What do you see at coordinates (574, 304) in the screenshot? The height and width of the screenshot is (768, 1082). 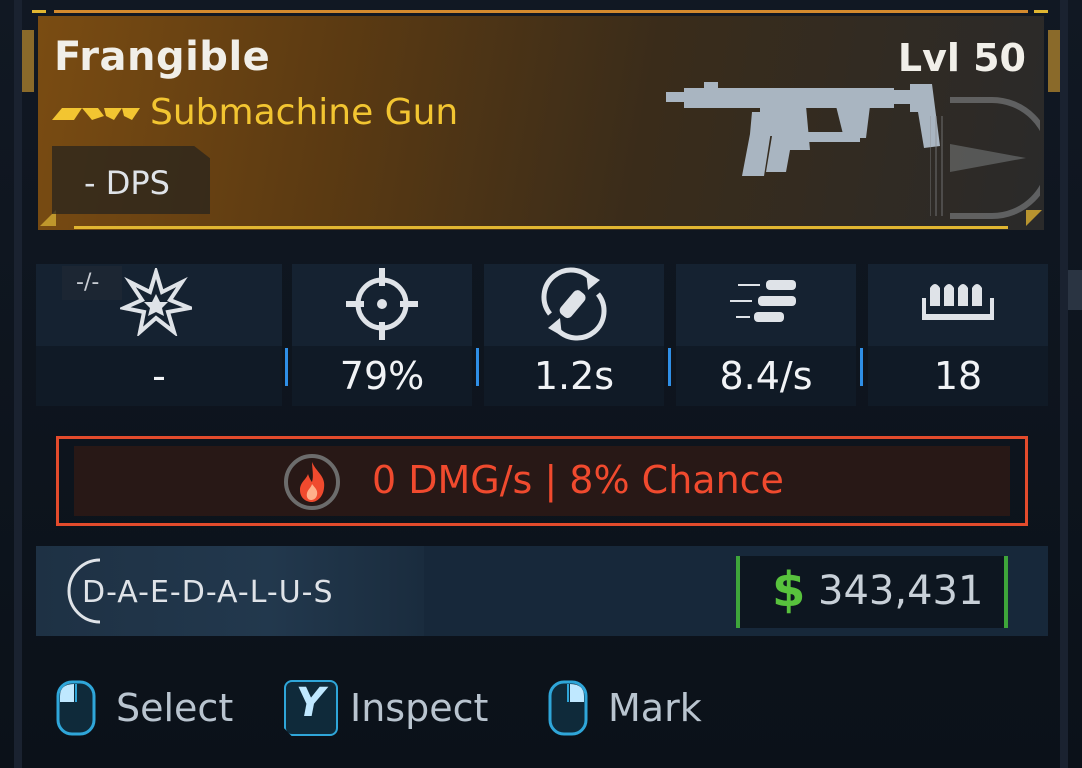 I see `reload-icon` at bounding box center [574, 304].